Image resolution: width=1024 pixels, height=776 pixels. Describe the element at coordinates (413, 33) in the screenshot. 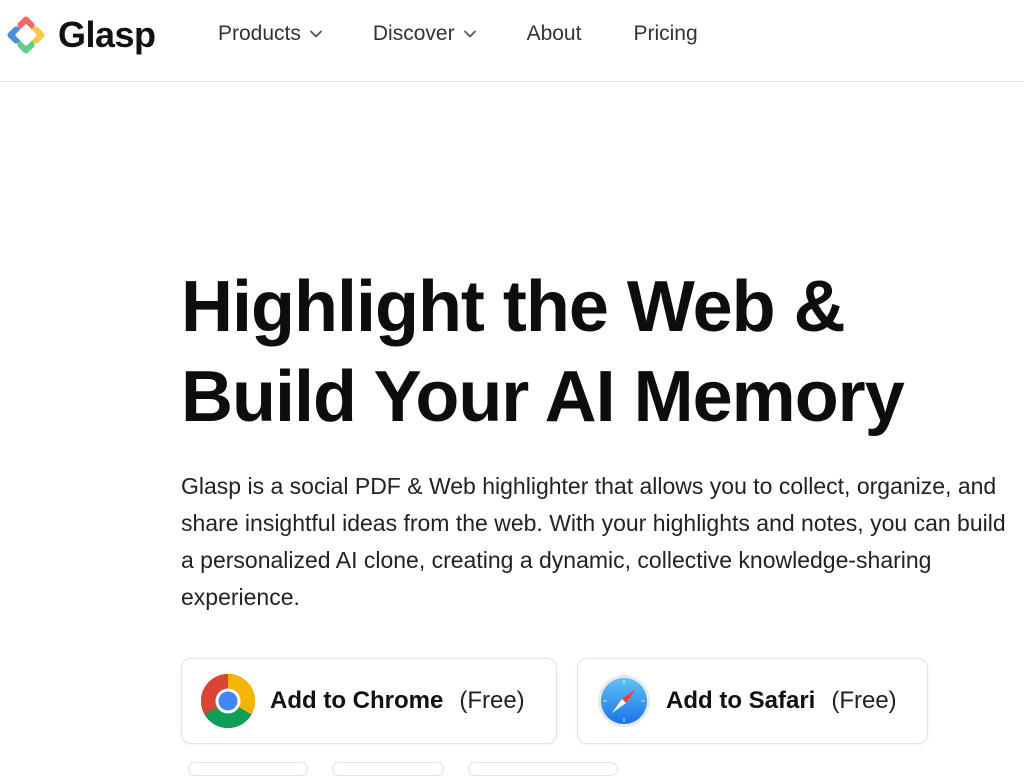

I see `nav-discover-label: Discover` at that location.